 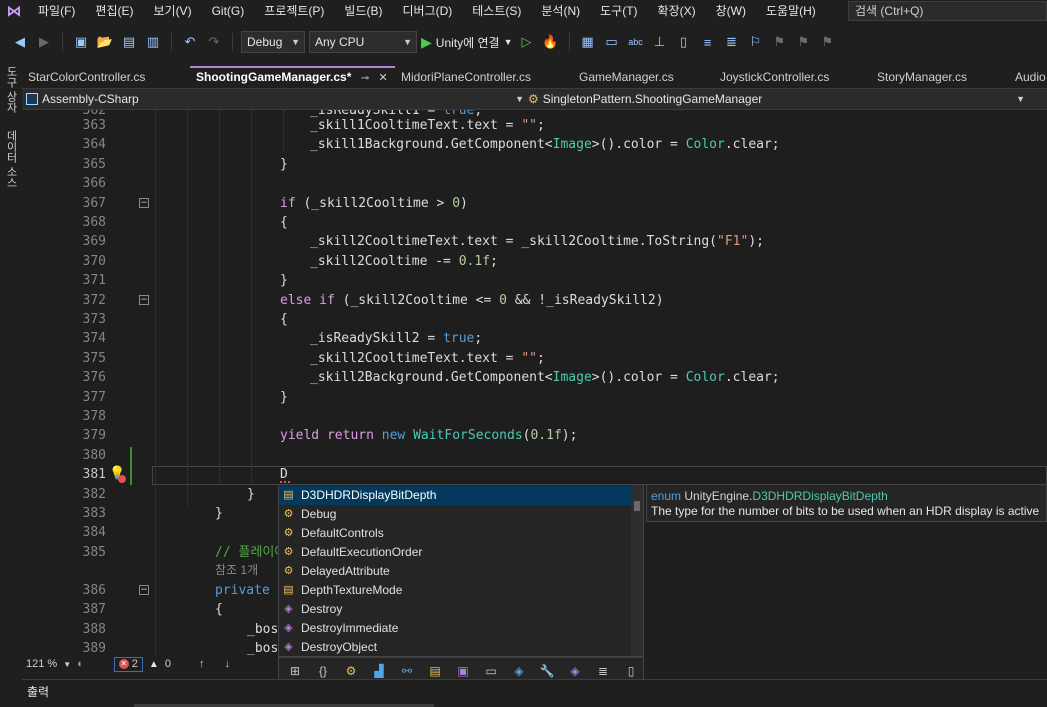 I want to click on line-number: 370, so click(x=94, y=261).